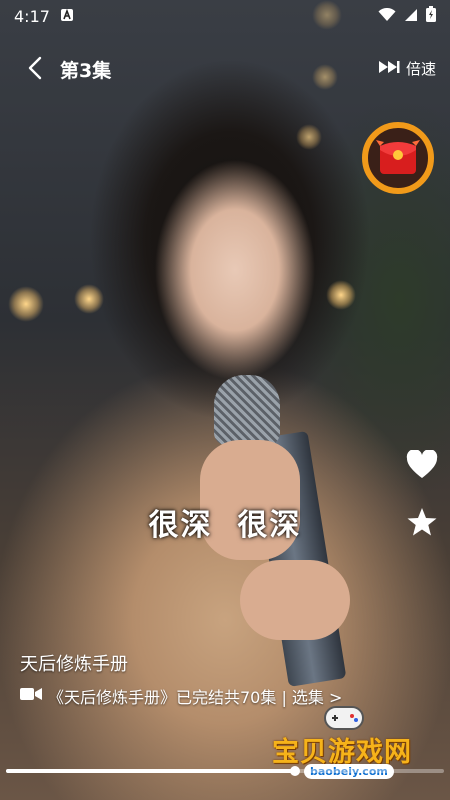 This screenshot has height=800, width=450. What do you see at coordinates (86, 71) in the screenshot?
I see `episode-title: 第3集` at bounding box center [86, 71].